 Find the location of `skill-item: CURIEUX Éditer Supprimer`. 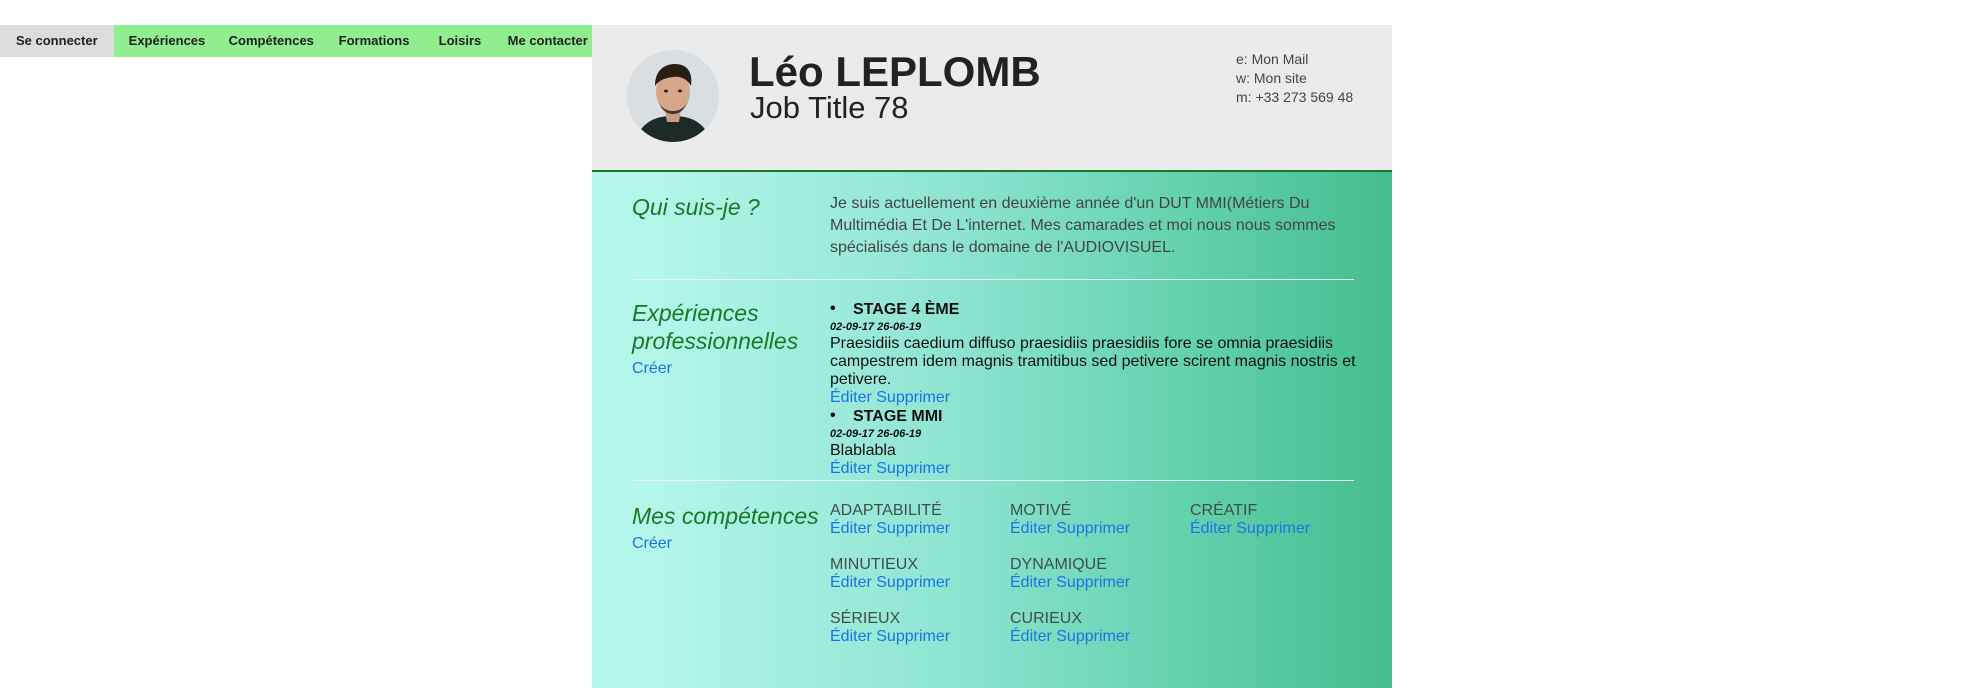

skill-item: CURIEUX Éditer Supprimer is located at coordinates (1100, 628).